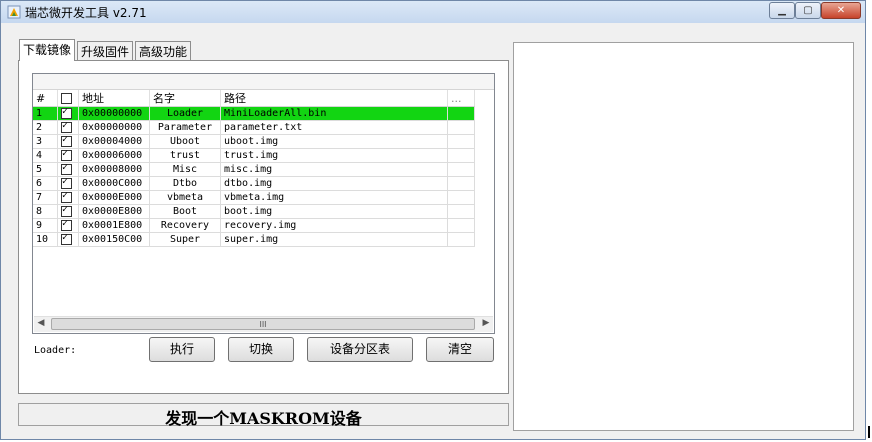 This screenshot has width=872, height=442. What do you see at coordinates (114, 239) in the screenshot?
I see `row-address: 0x00150C00` at bounding box center [114, 239].